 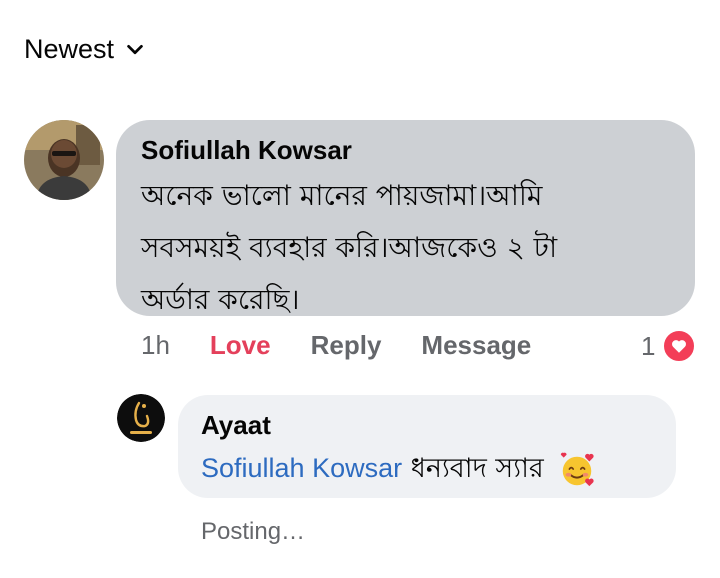 What do you see at coordinates (349, 247) in the screenshot?
I see `comment-line: সবসময়ই ব্যবহার করি।আজকেও ২ টা` at bounding box center [349, 247].